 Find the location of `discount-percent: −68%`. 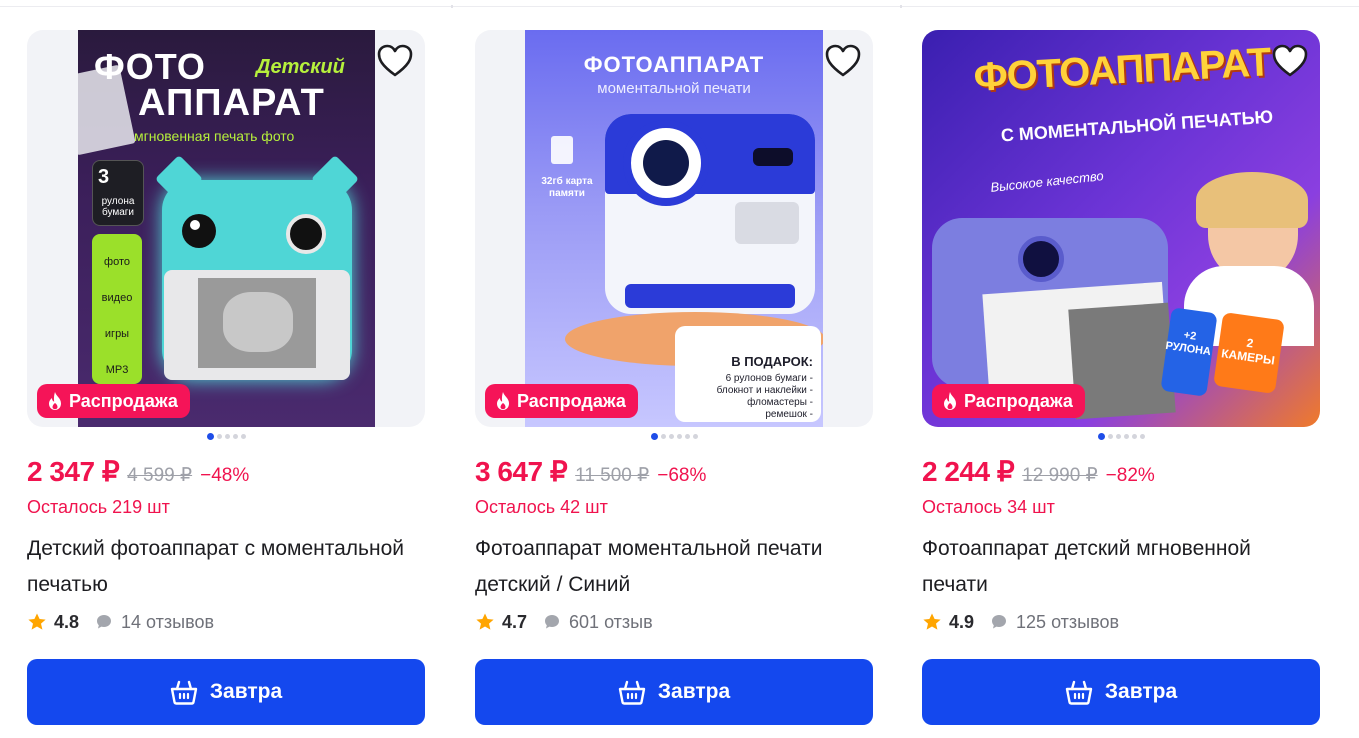

discount-percent: −68% is located at coordinates (682, 475).